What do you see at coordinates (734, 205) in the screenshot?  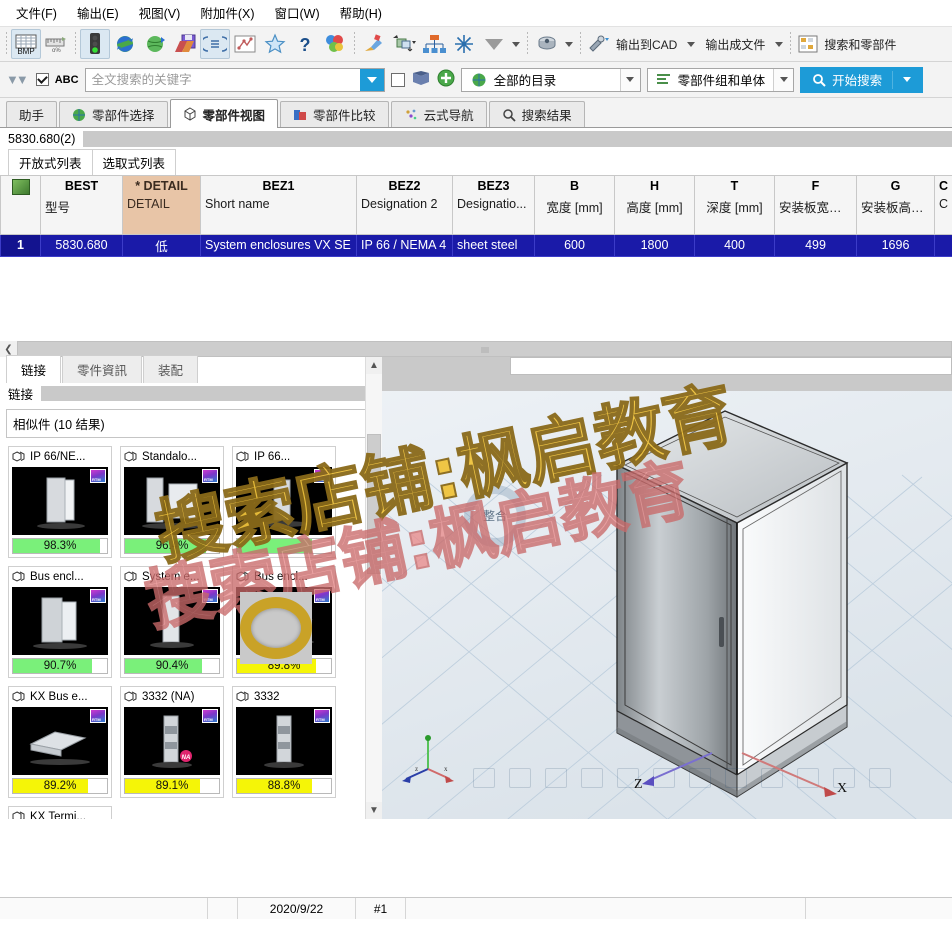 I see `column-header-t: T 深度 [mm]` at bounding box center [734, 205].